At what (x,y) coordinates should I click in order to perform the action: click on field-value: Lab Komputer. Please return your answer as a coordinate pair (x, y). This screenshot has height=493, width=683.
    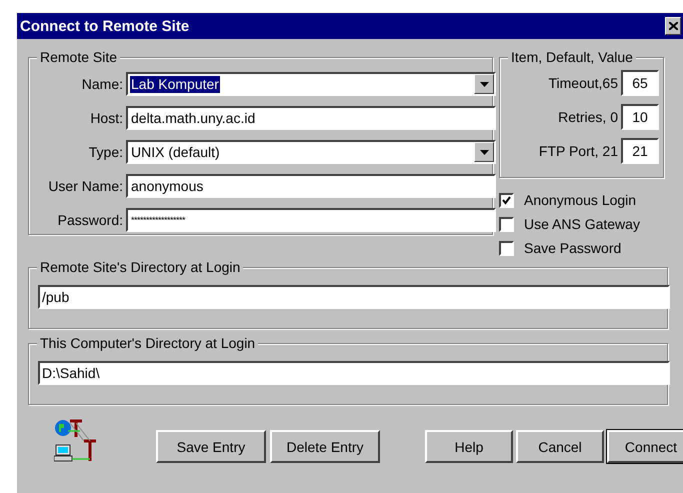
    Looking at the image, I should click on (175, 84).